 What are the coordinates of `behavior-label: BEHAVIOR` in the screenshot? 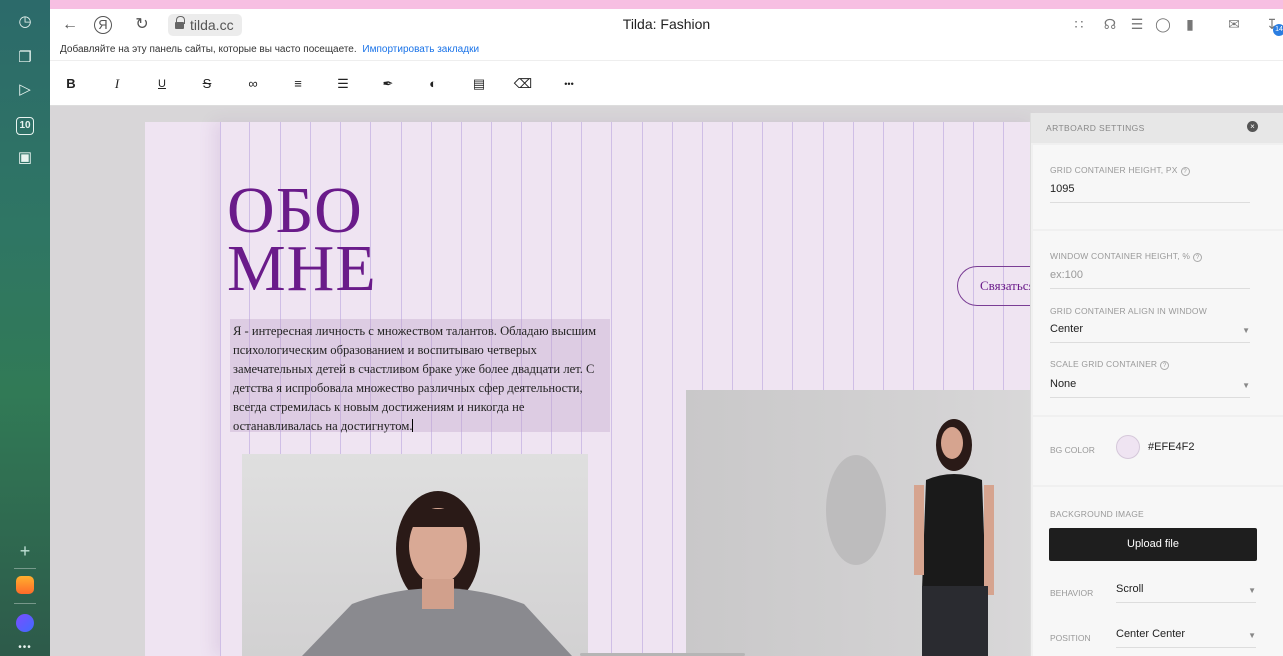 It's located at (1072, 593).